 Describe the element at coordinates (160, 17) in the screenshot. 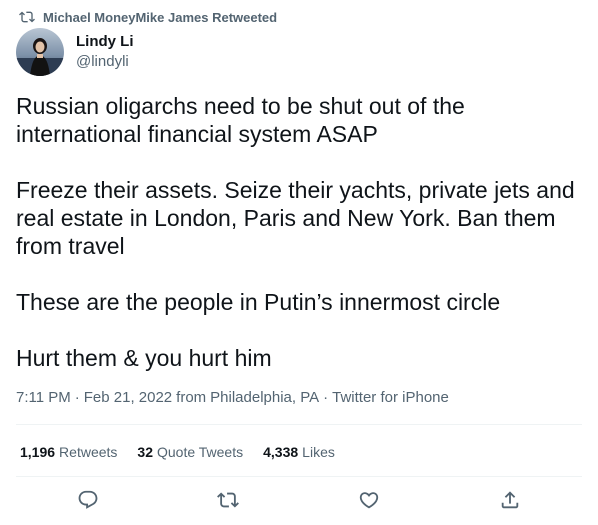

I see `retweet-context-text: Michael MoneyMike James Retweeted` at that location.